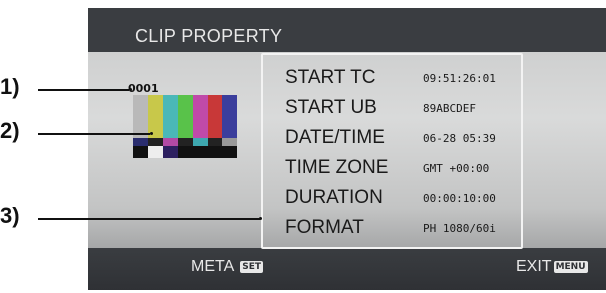  I want to click on prop-label: DATE/TIME, so click(335, 137).